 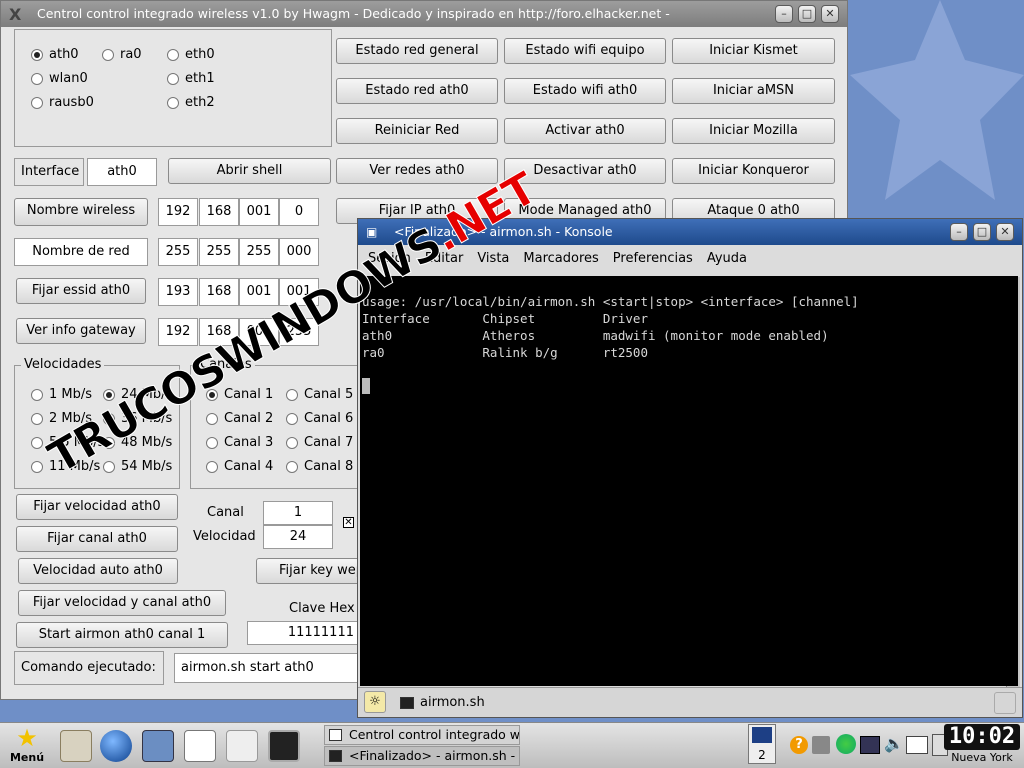 I want to click on radio-ath0: ath0, so click(x=55, y=54).